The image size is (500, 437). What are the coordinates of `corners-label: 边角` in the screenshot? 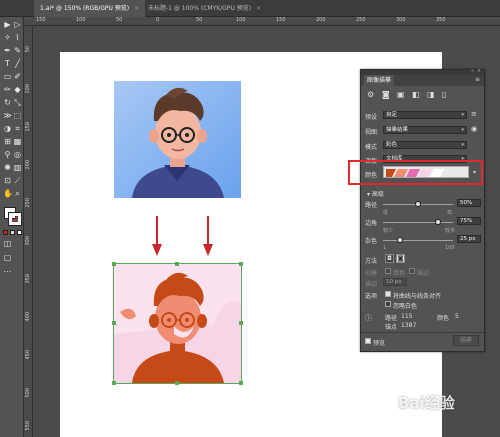 It's located at (371, 223).